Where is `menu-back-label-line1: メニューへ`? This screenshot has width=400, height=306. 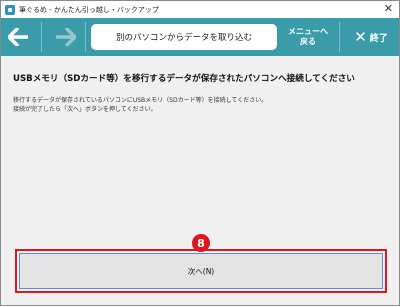
menu-back-label-line1: メニューへ is located at coordinates (308, 31).